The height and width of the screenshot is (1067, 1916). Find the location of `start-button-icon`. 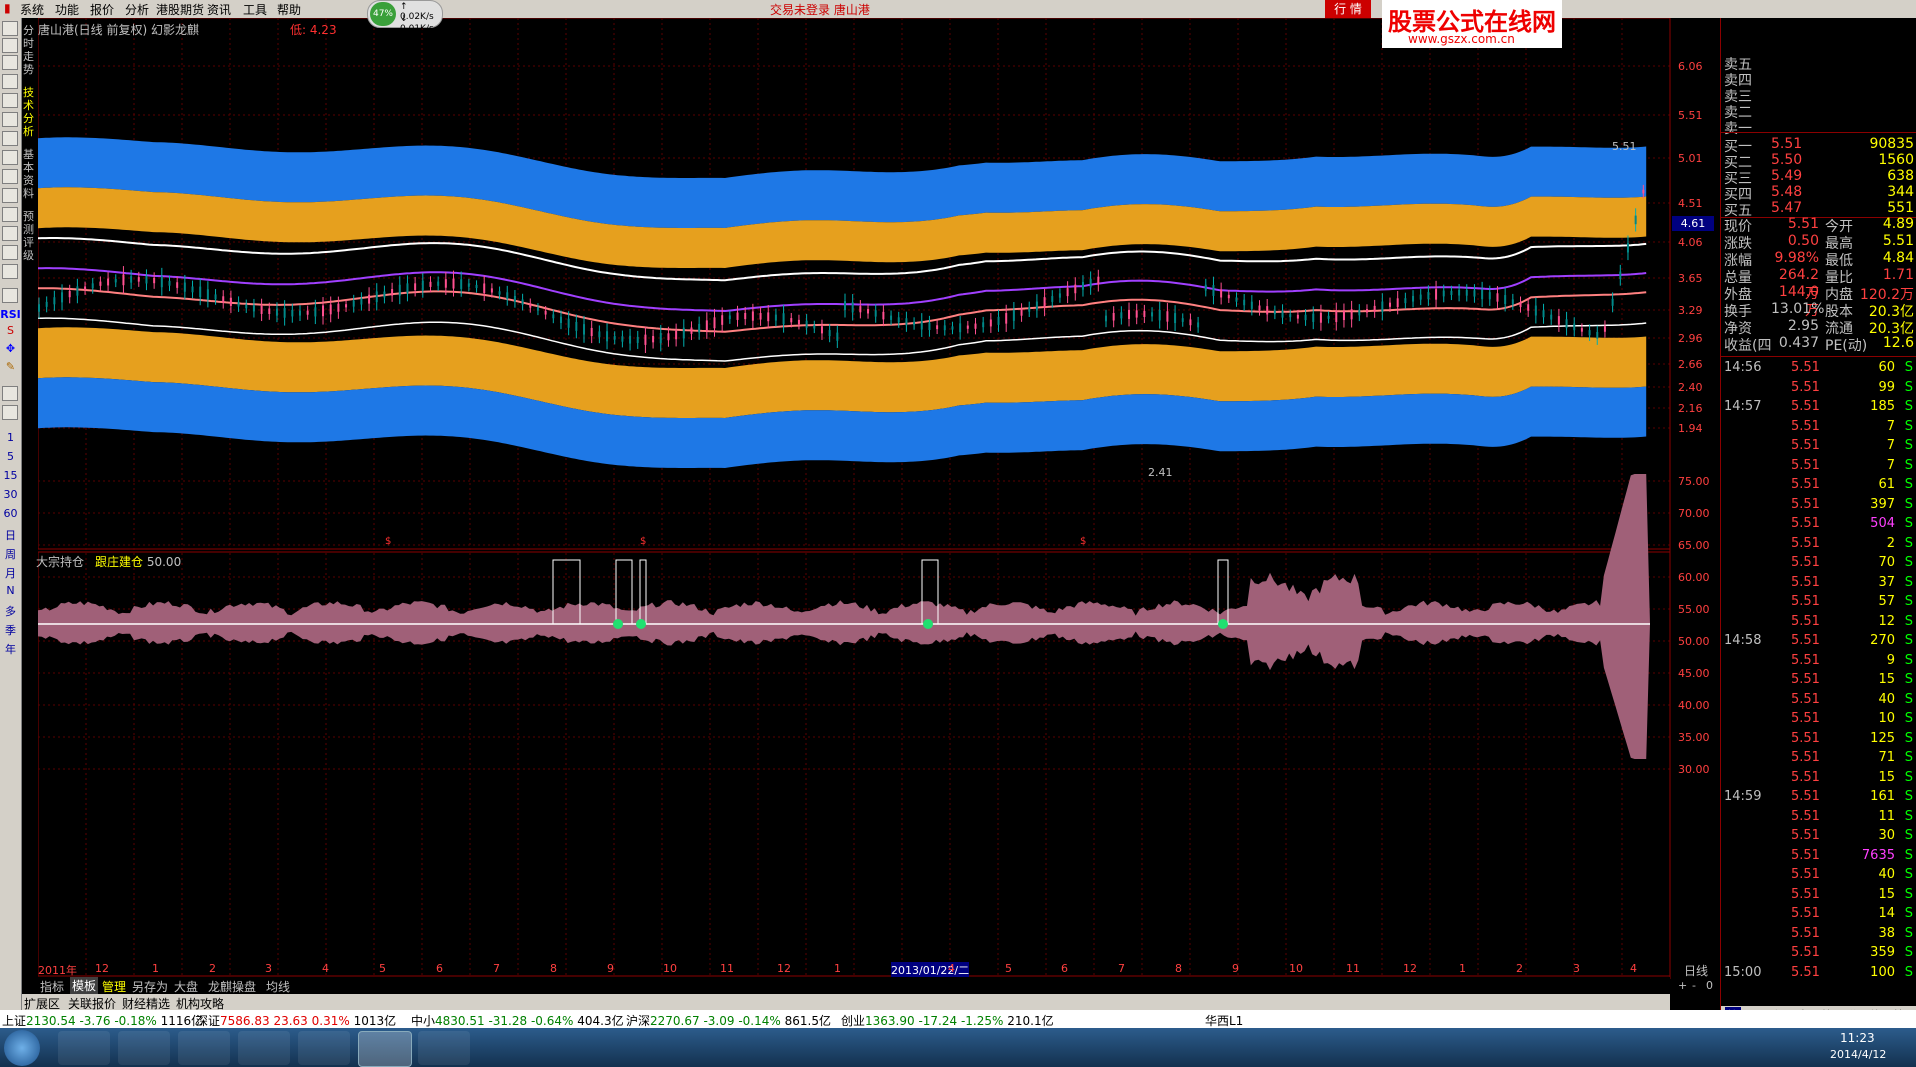

start-button-icon is located at coordinates (22, 1048).